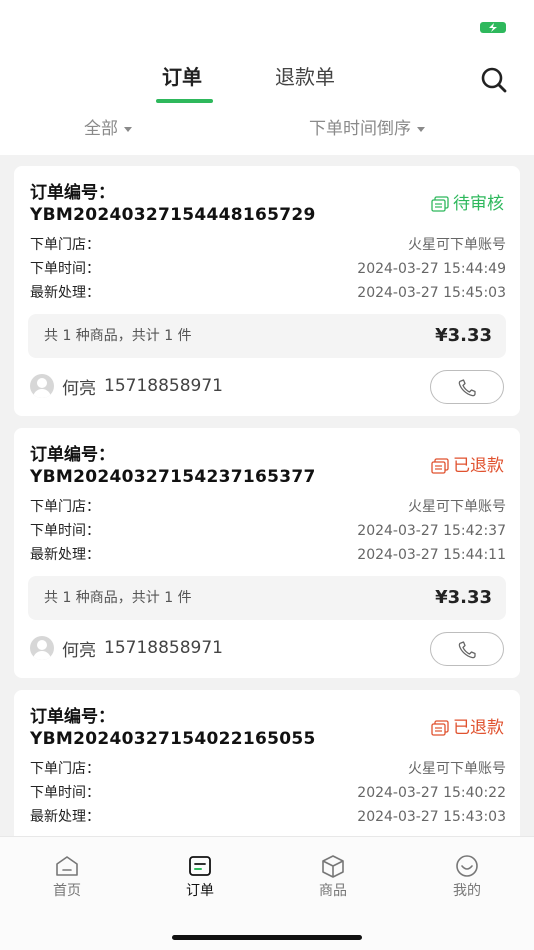 This screenshot has height=950, width=534. Describe the element at coordinates (431, 293) in the screenshot. I see `last-processed-value: 2024-03-27 15:45:03` at that location.